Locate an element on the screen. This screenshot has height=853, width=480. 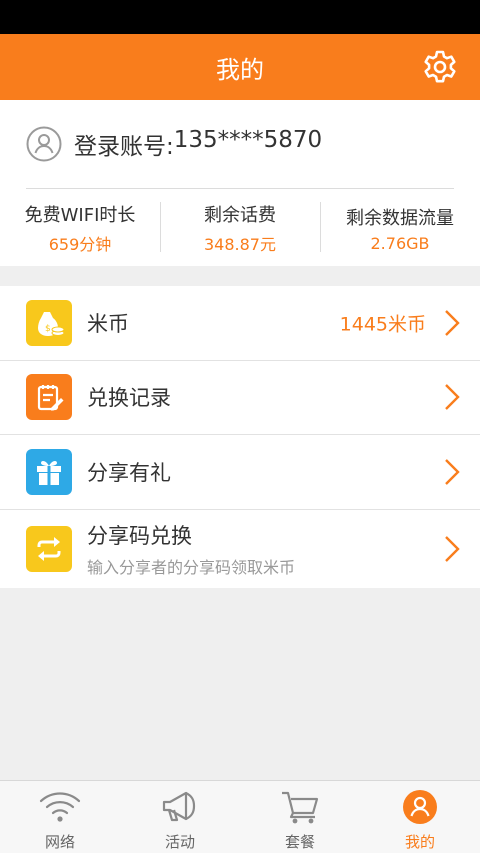
stat-label: 剩余数据流量 is located at coordinates (400, 218).